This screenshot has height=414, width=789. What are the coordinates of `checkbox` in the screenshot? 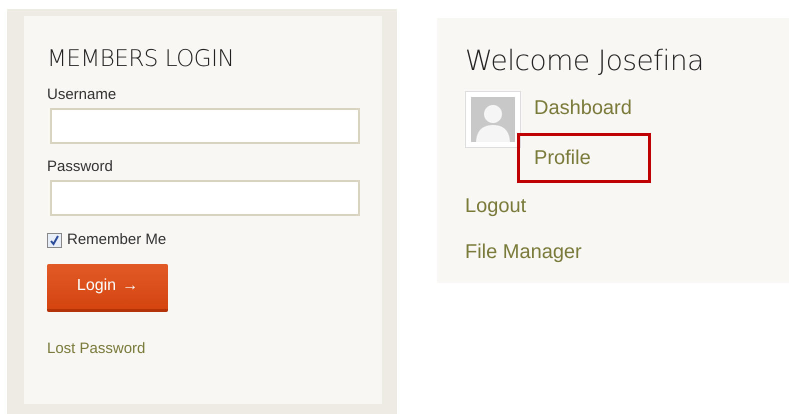 It's located at (54, 240).